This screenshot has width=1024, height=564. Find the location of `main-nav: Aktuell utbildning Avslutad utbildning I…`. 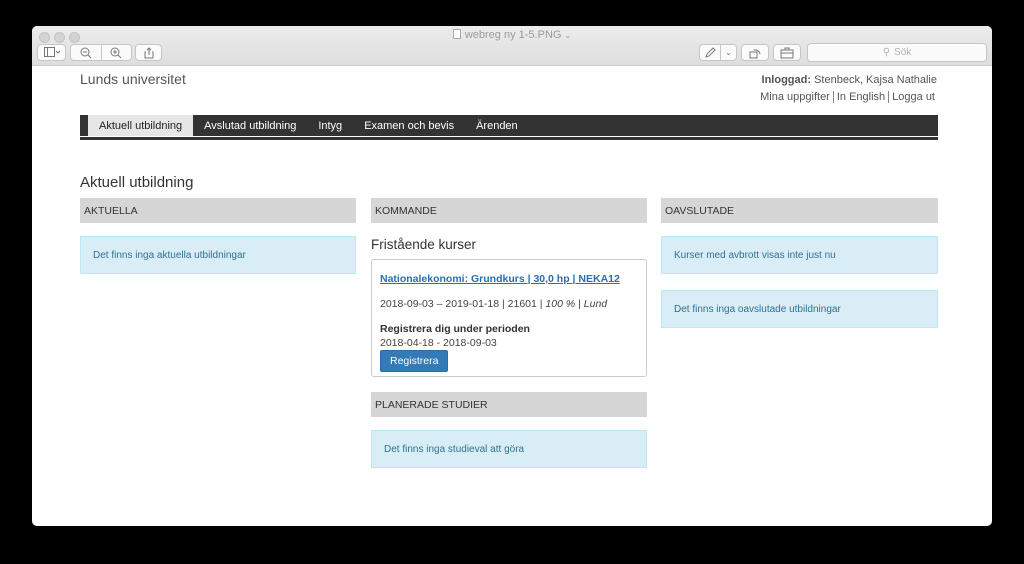

main-nav: Aktuell utbildning Avslutad utbildning I… is located at coordinates (509, 125).